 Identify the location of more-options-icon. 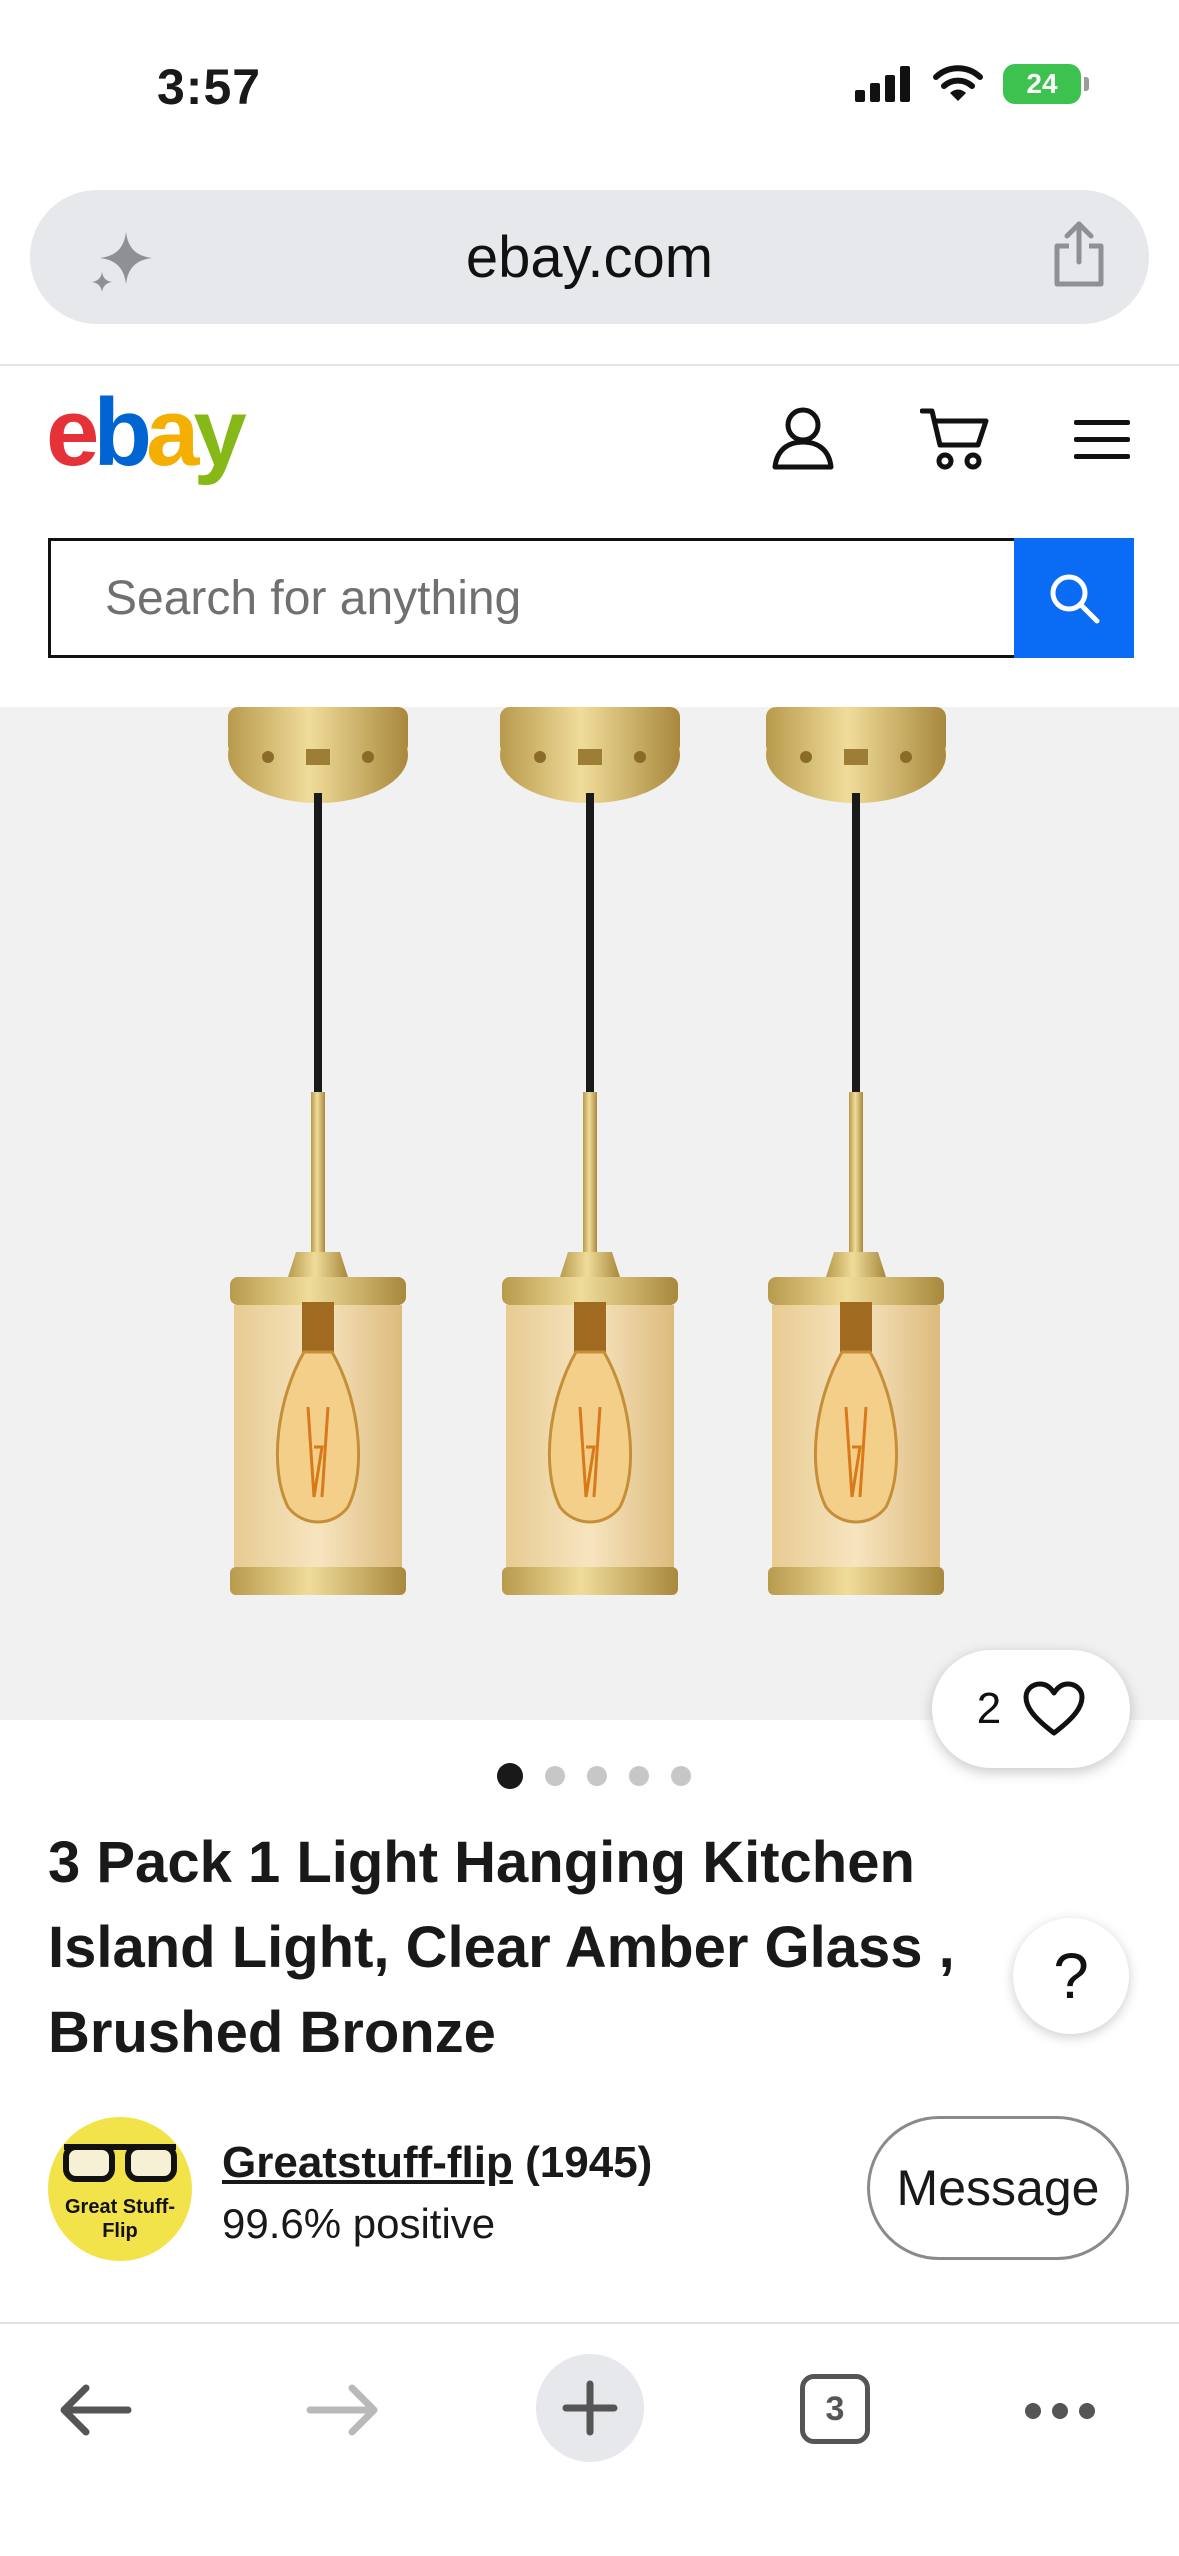
(1060, 2411).